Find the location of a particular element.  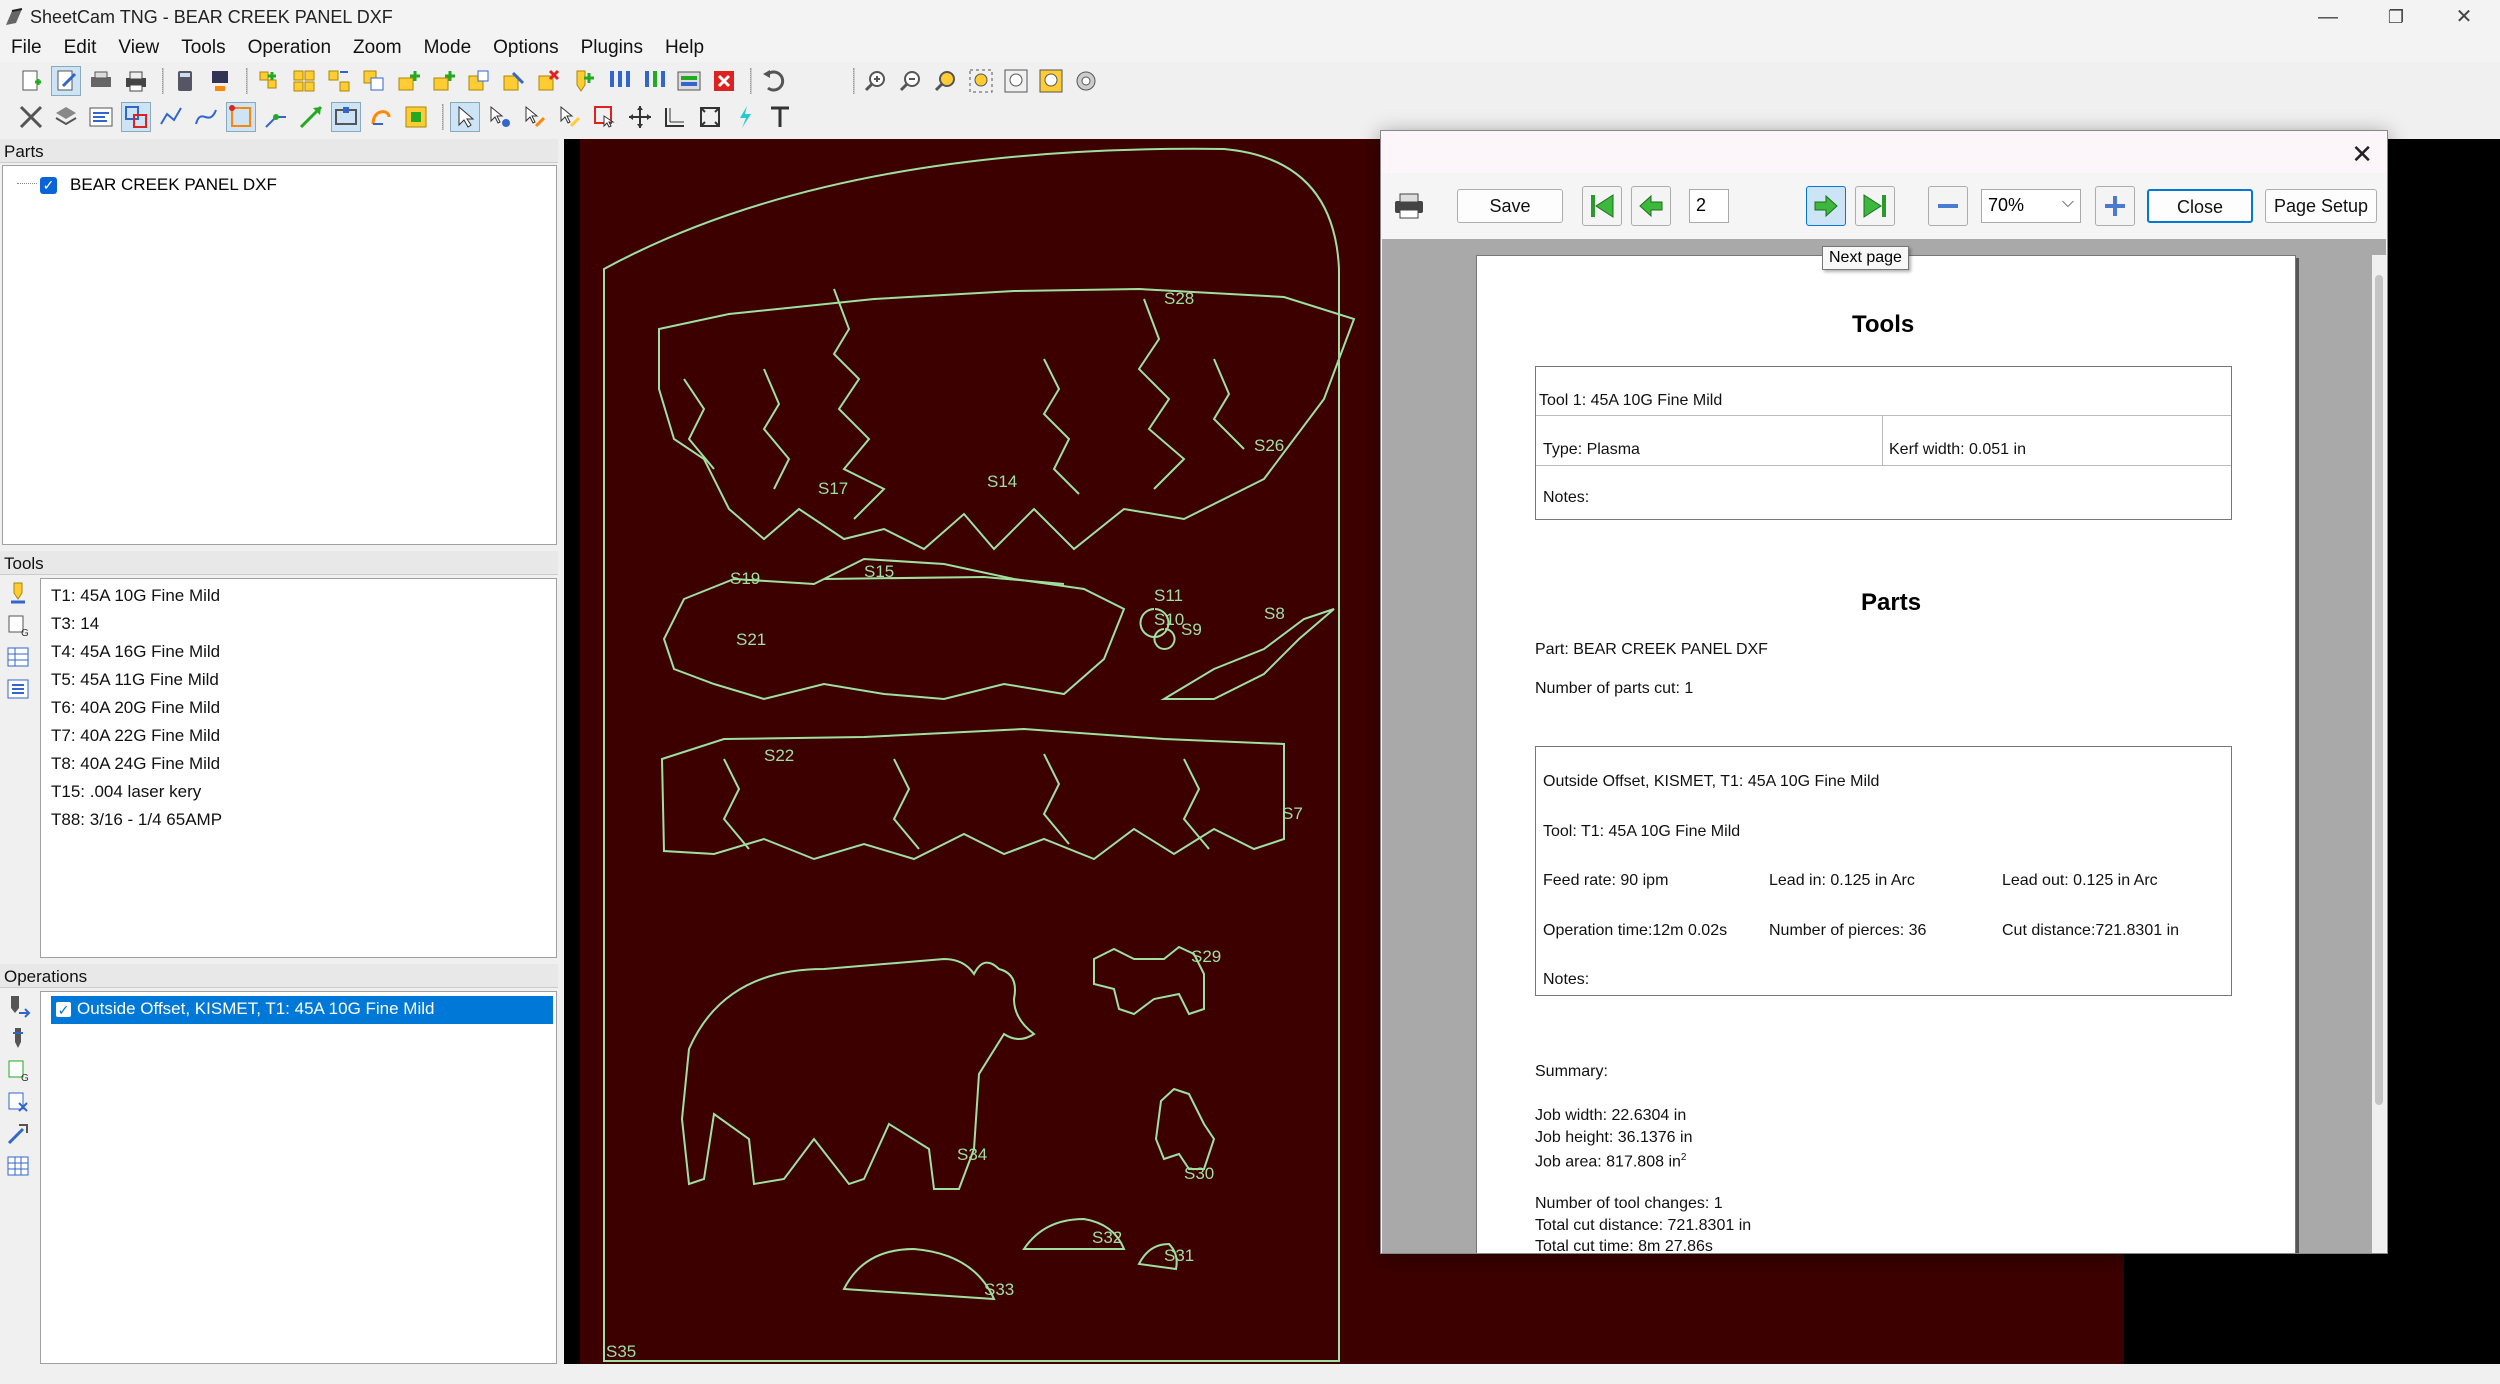

add-part-icon is located at coordinates (269, 81).